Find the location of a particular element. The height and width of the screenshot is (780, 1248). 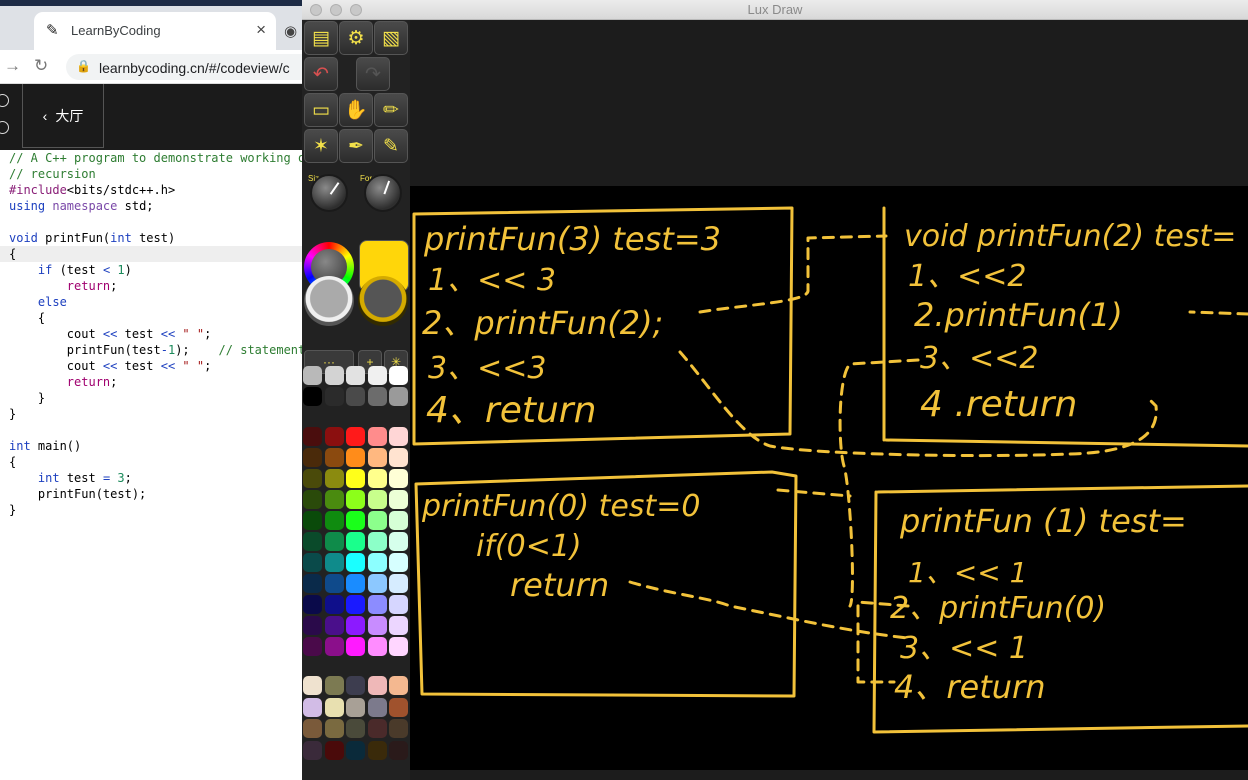

opacity-knob is located at coordinates (329, 301).